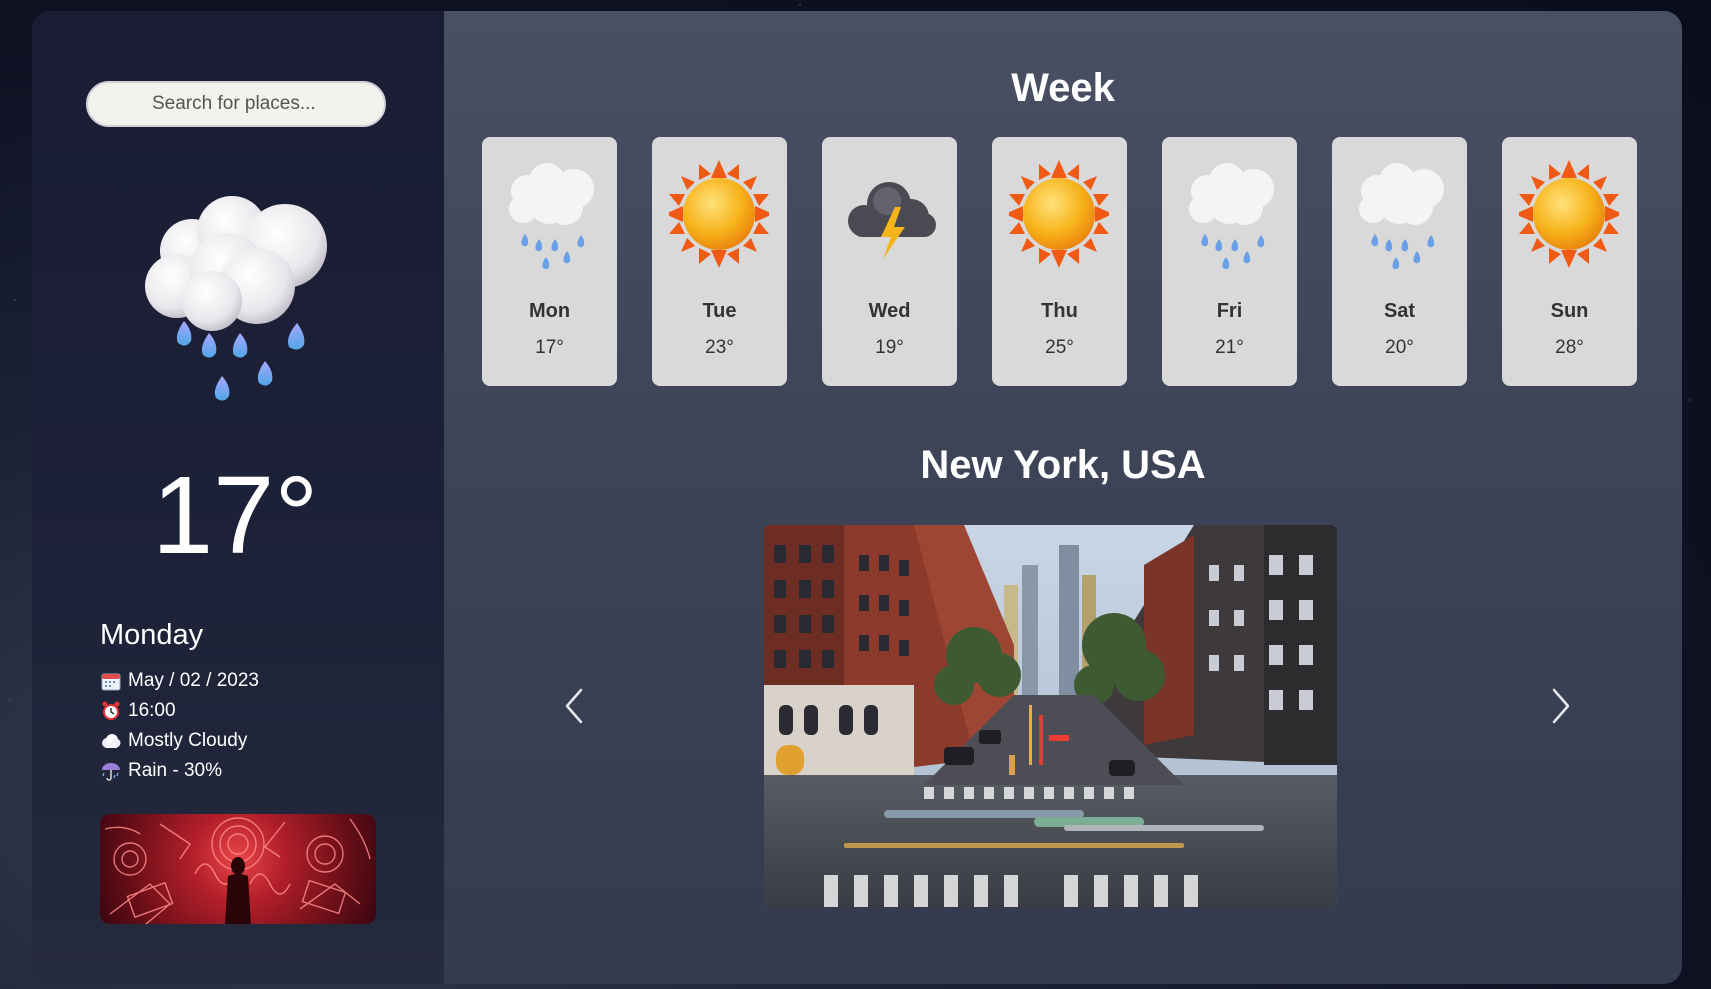 The height and width of the screenshot is (989, 1711). I want to click on current-day: Monday, so click(152, 635).